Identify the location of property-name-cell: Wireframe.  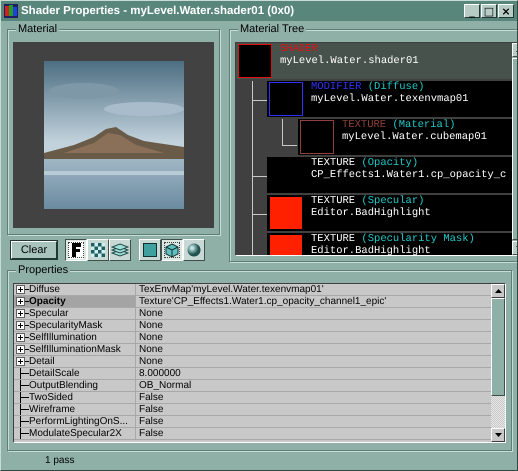
(75, 409).